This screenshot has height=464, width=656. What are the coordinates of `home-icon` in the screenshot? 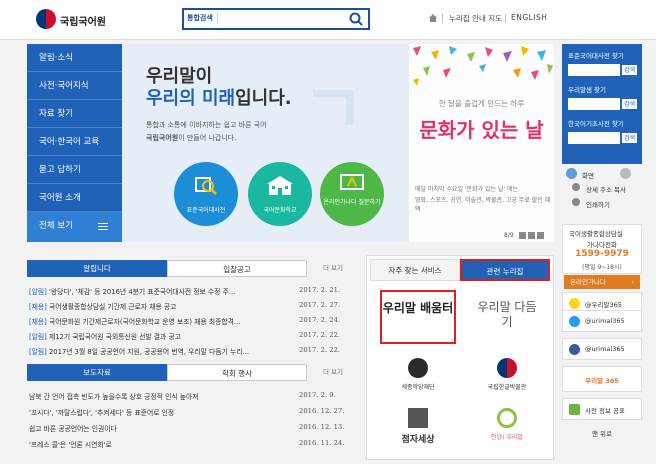 It's located at (433, 18).